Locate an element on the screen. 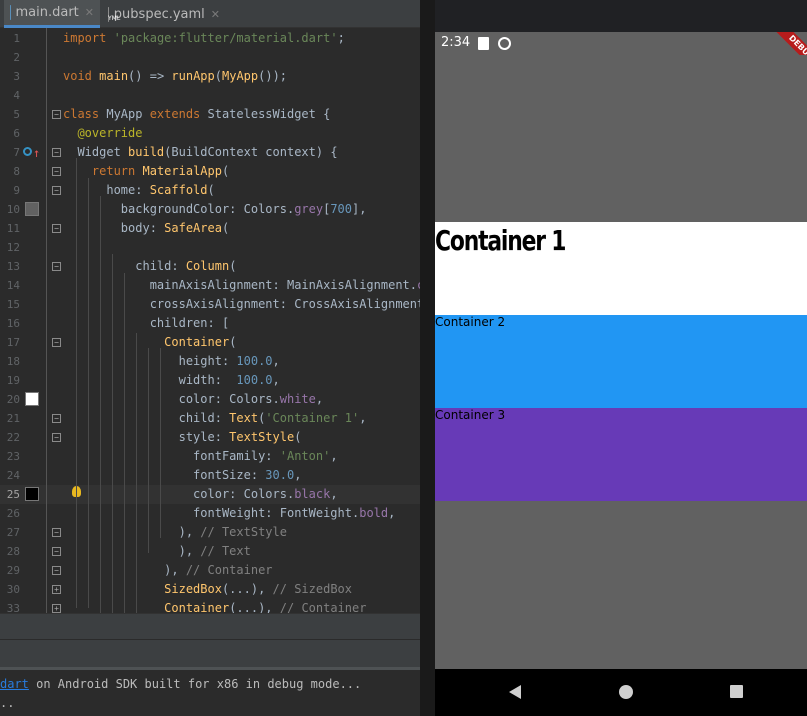  override-marker-icon is located at coordinates (27, 151).